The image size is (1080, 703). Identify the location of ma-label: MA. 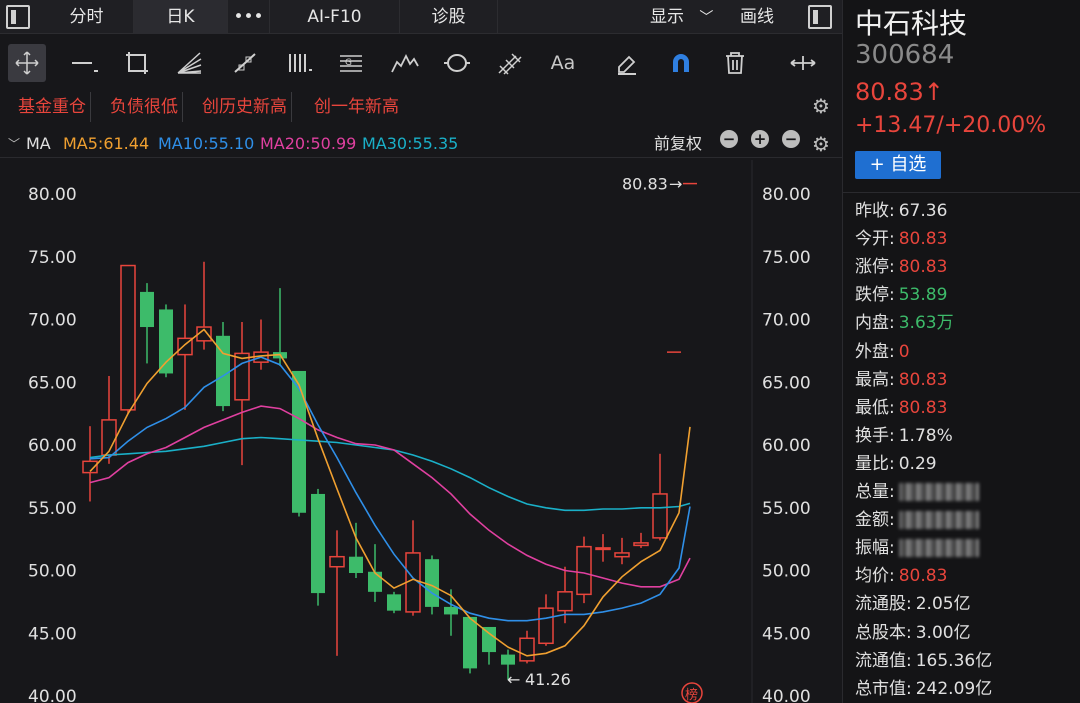
(38, 144).